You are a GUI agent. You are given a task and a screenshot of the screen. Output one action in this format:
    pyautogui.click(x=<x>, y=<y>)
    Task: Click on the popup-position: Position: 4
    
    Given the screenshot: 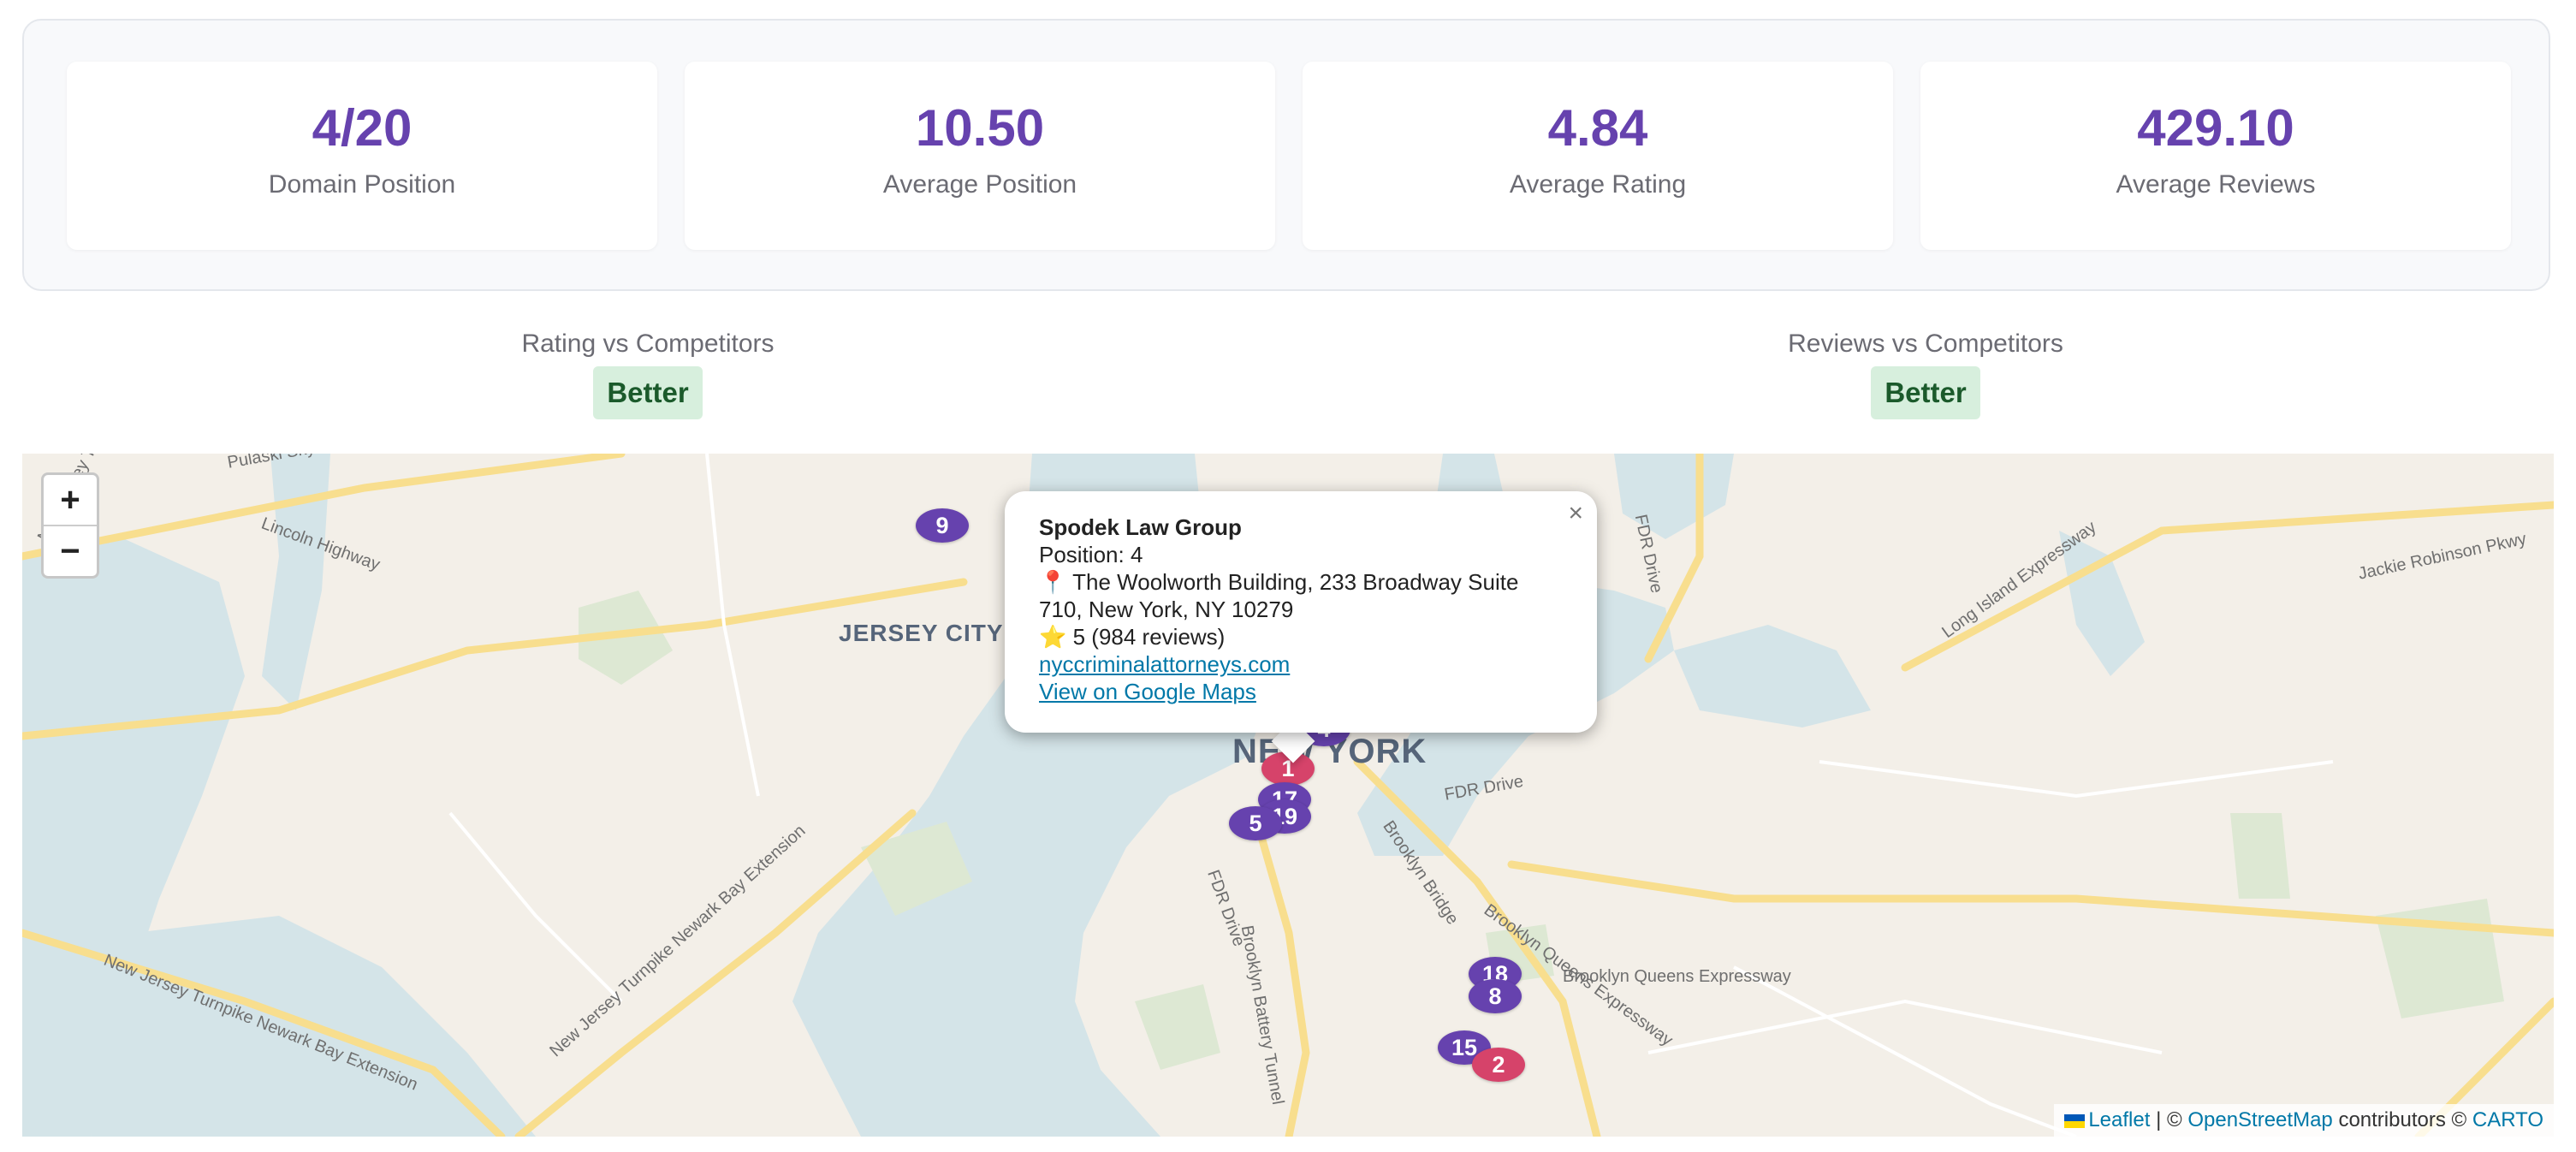 What is the action you would take?
    pyautogui.click(x=1091, y=554)
    